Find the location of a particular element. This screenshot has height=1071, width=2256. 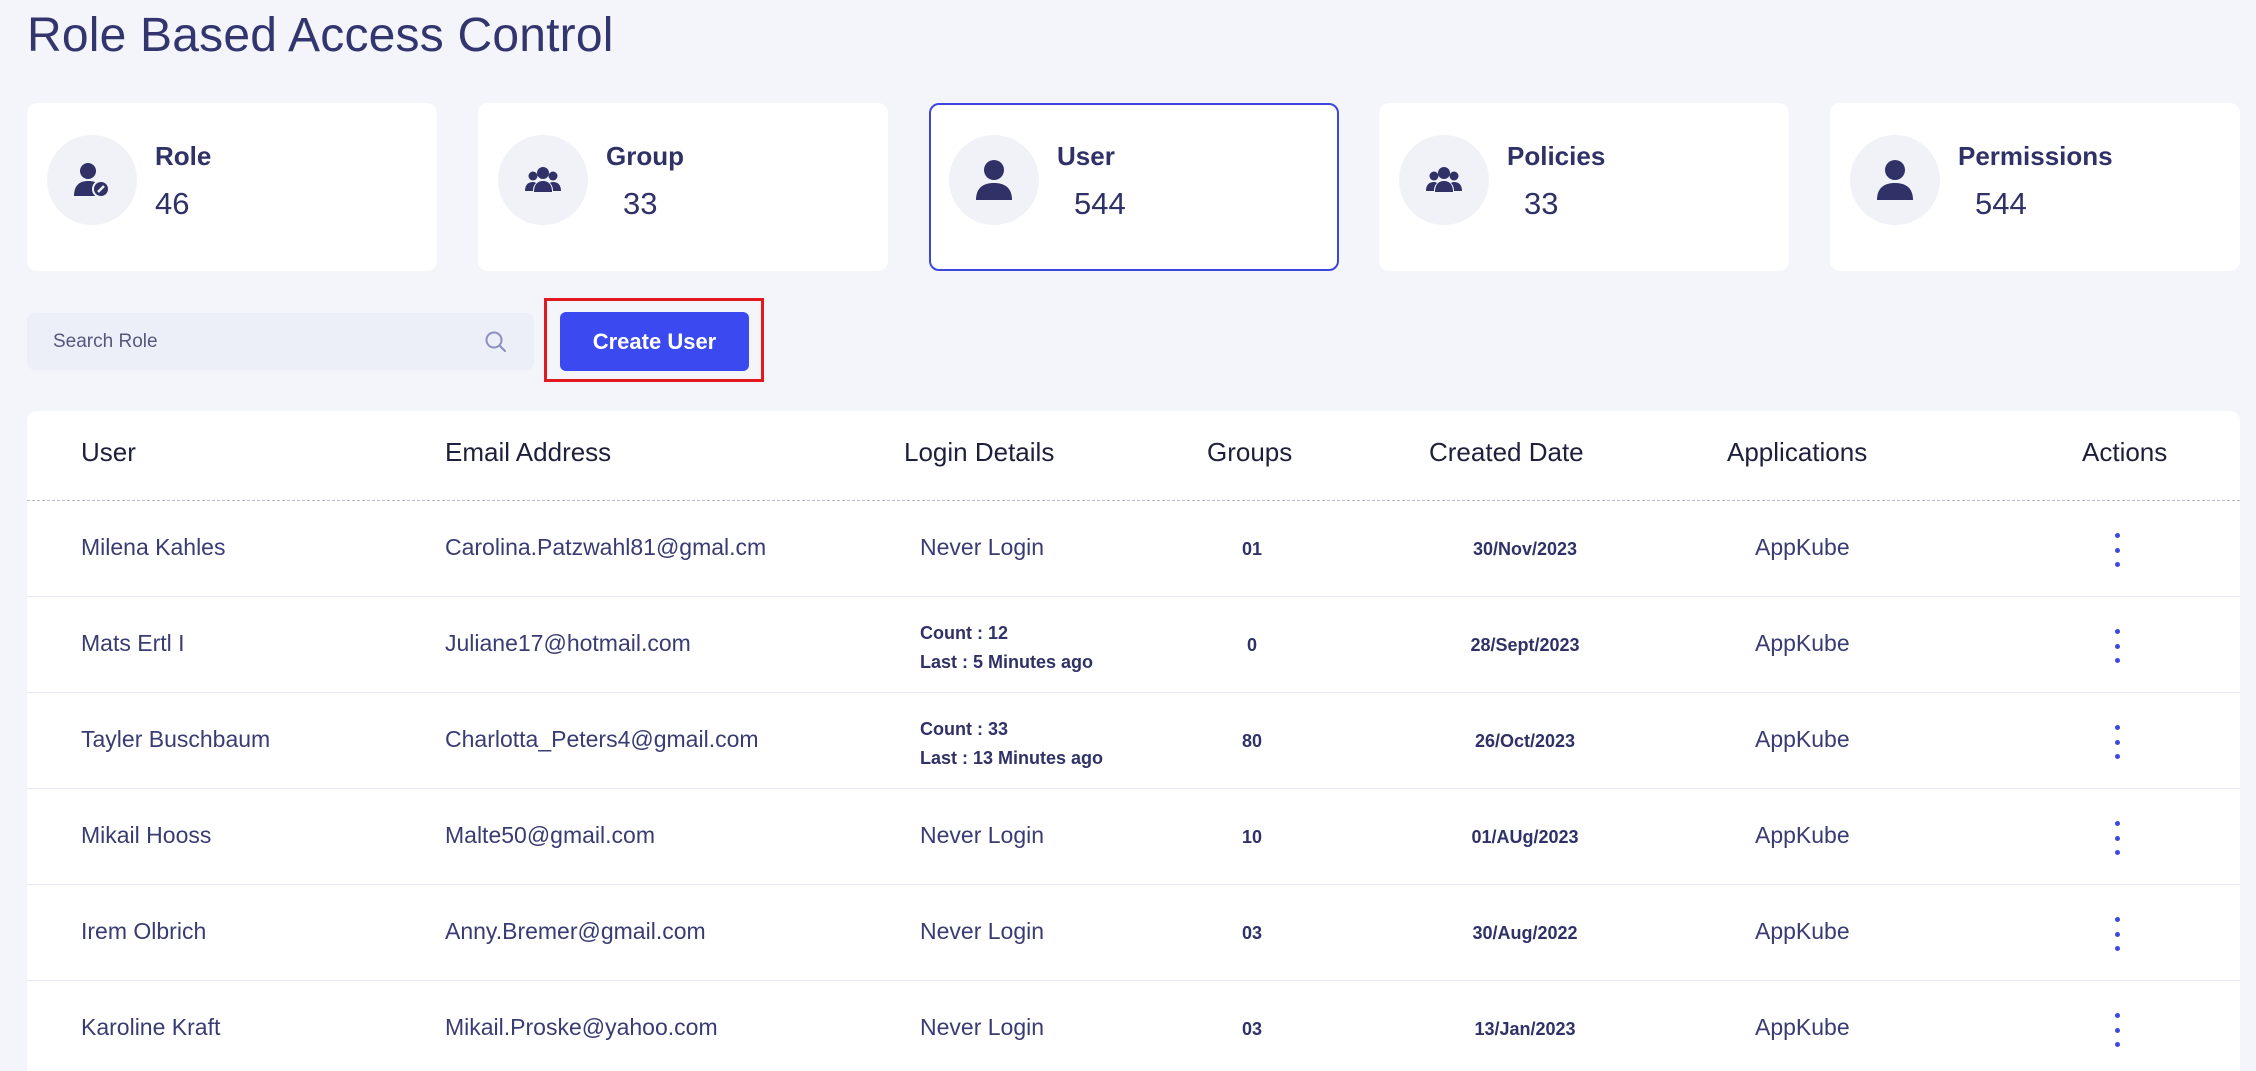

user-name: Mikail Hooss is located at coordinates (146, 835).